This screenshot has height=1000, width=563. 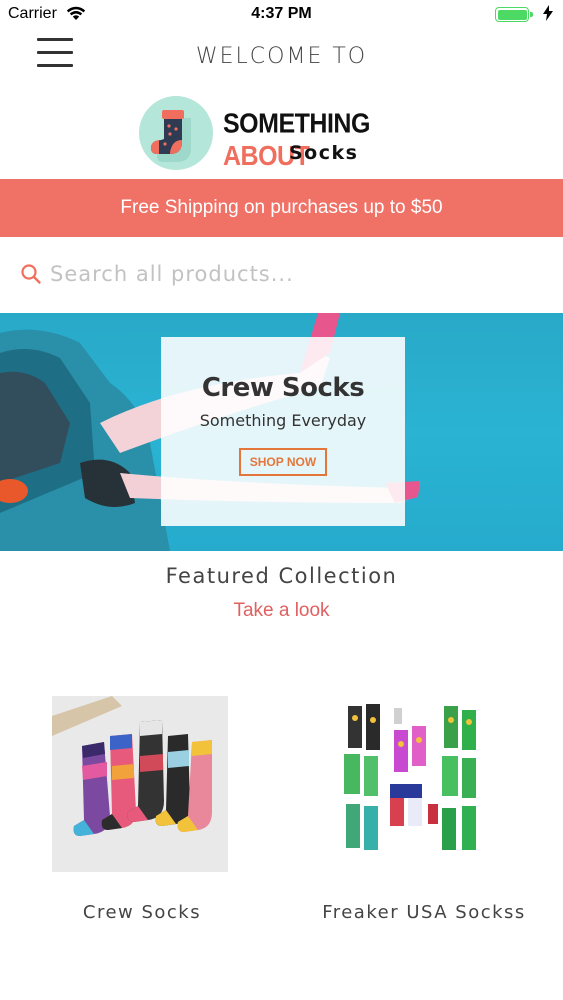 I want to click on product-card-freaker-usa-sockss: Freaker USA Sockss, so click(x=424, y=816).